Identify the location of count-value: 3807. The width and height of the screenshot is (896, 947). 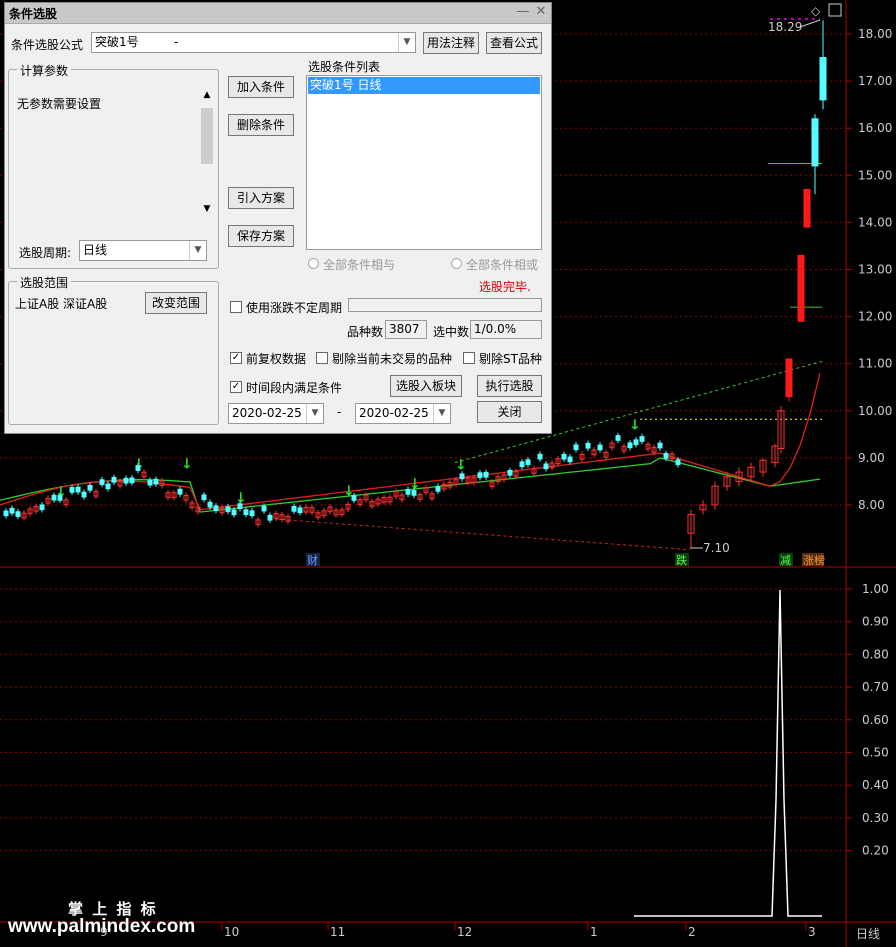
(406, 329).